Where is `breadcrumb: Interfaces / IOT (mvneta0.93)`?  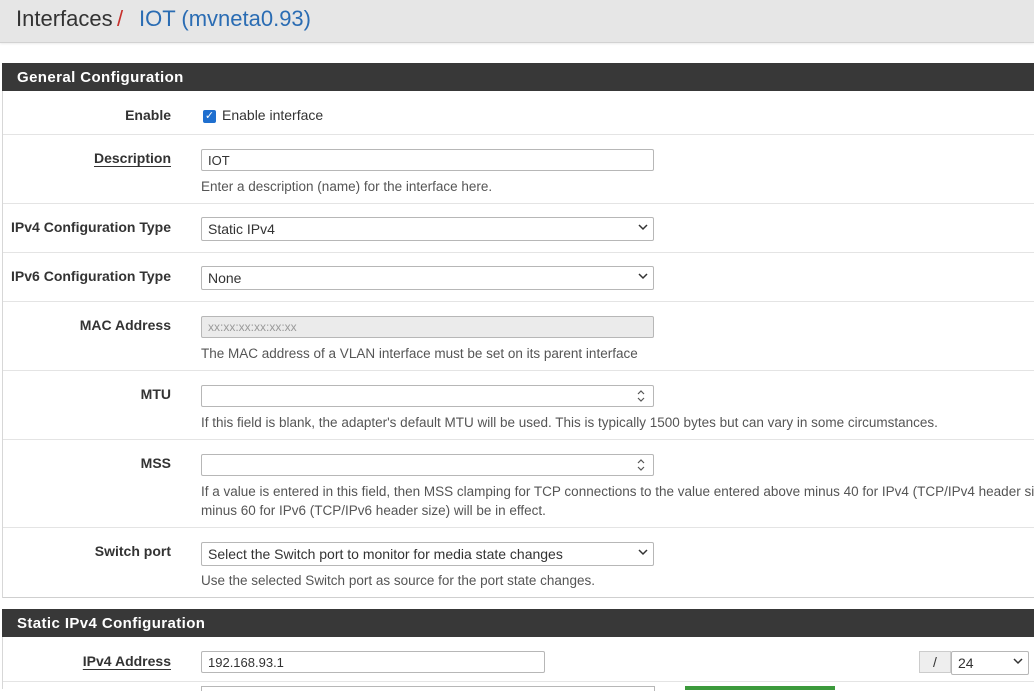 breadcrumb: Interfaces / IOT (mvneta0.93) is located at coordinates (517, 21).